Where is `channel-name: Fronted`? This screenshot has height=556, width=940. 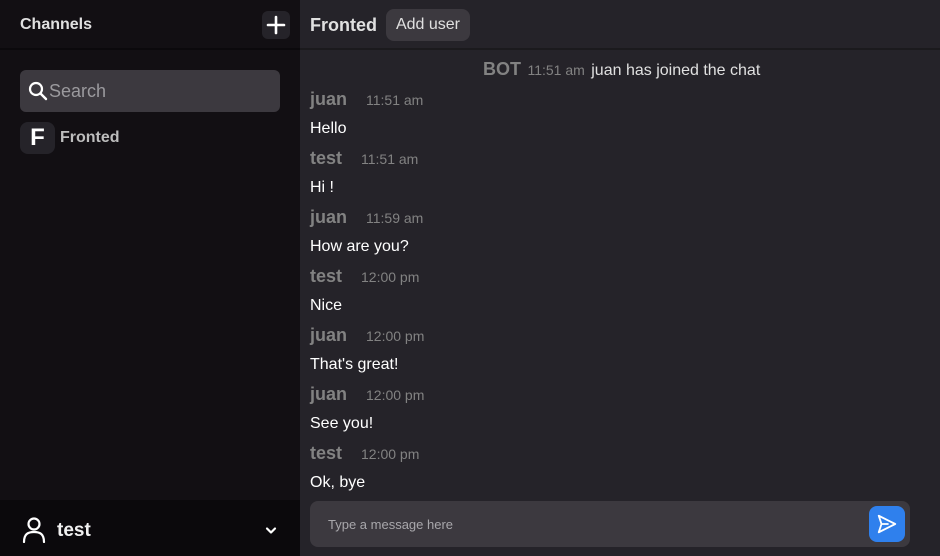
channel-name: Fronted is located at coordinates (90, 137).